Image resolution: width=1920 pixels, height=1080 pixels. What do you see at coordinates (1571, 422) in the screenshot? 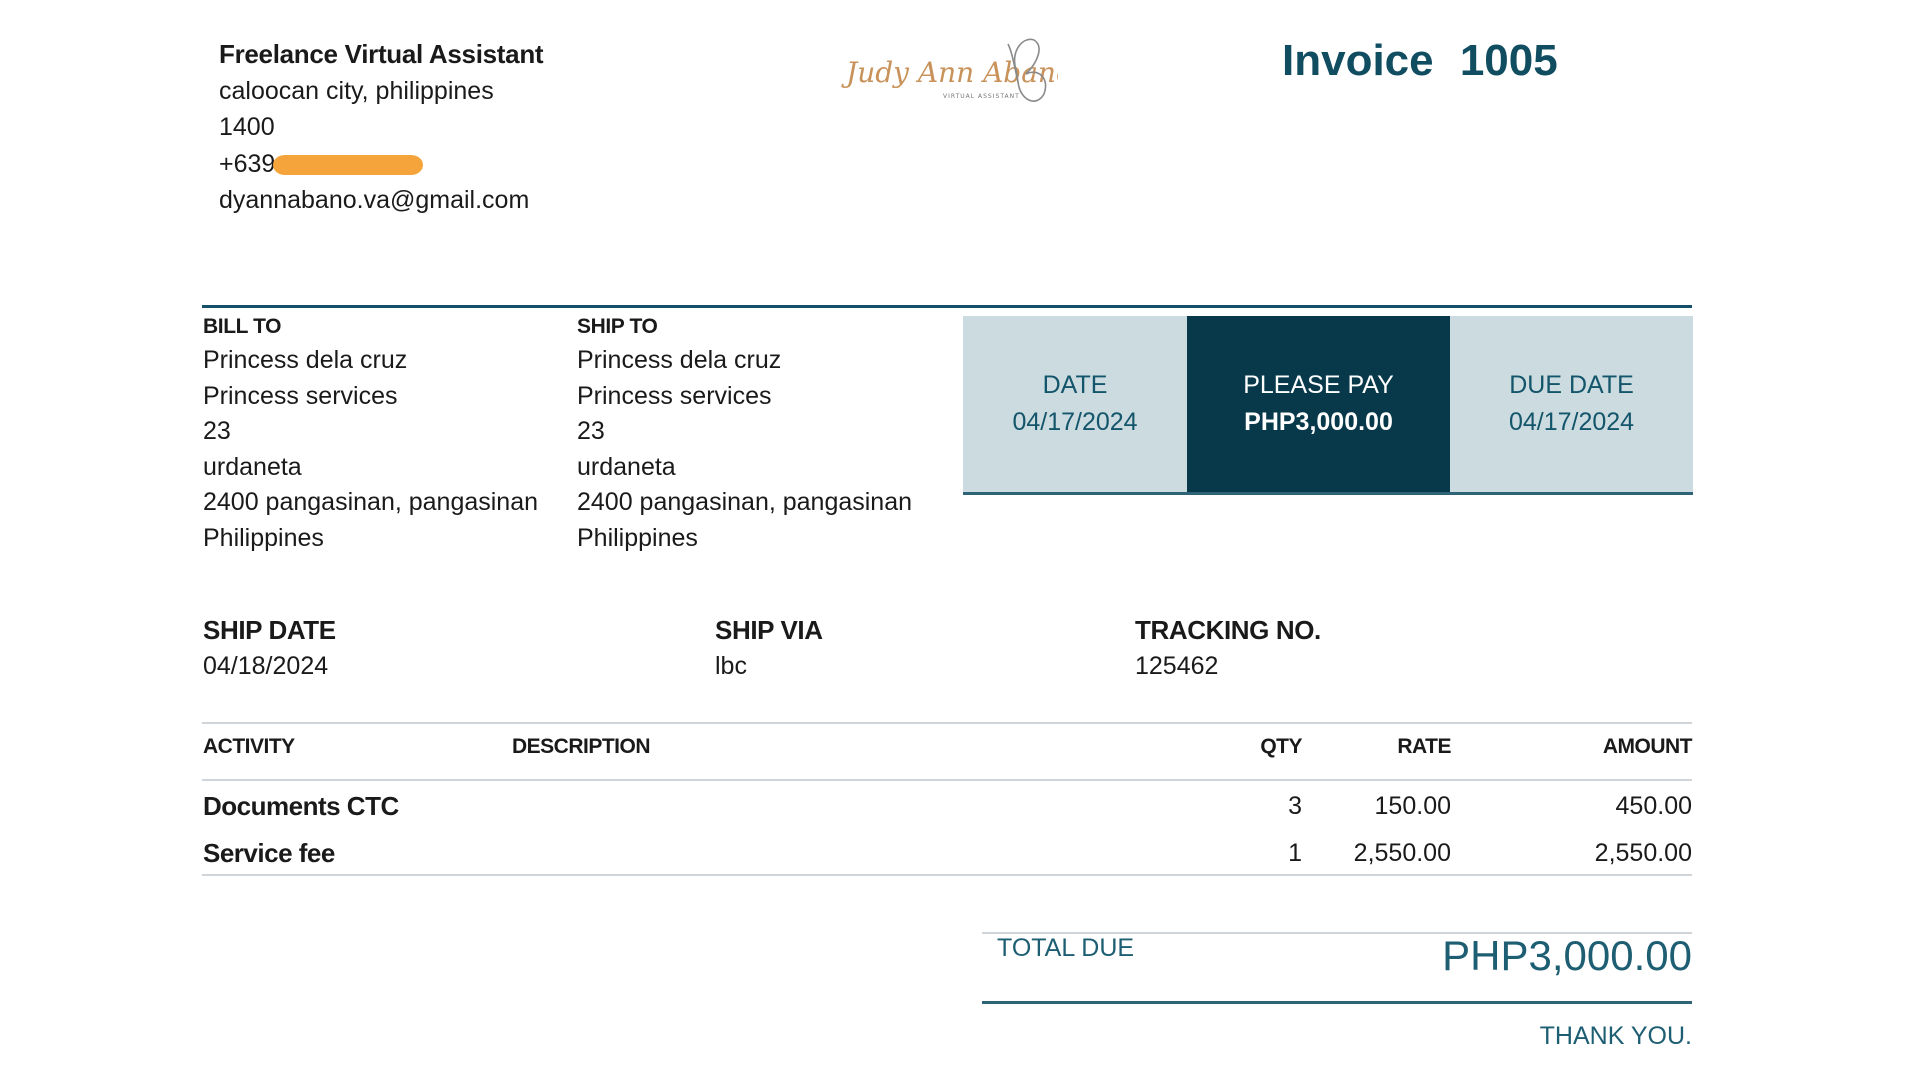
I see `due-date-value: 04/17/2024` at bounding box center [1571, 422].